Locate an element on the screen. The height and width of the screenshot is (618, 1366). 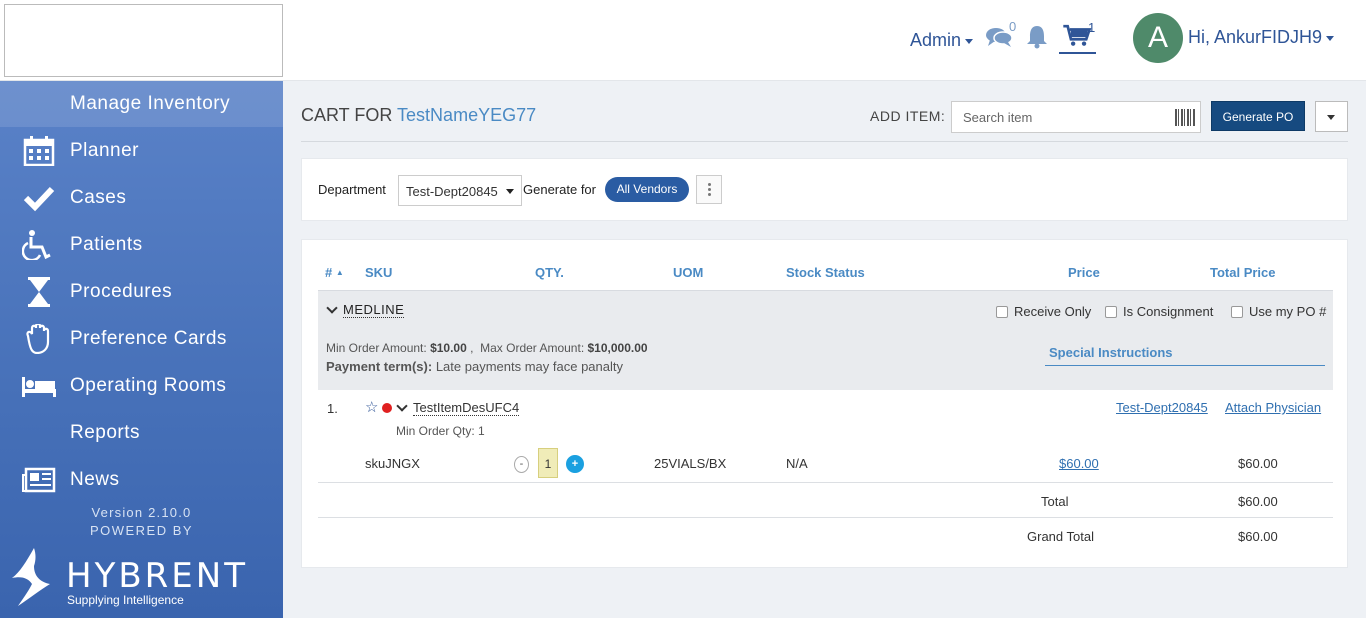
brand-name: HYBRENT is located at coordinates (157, 576).